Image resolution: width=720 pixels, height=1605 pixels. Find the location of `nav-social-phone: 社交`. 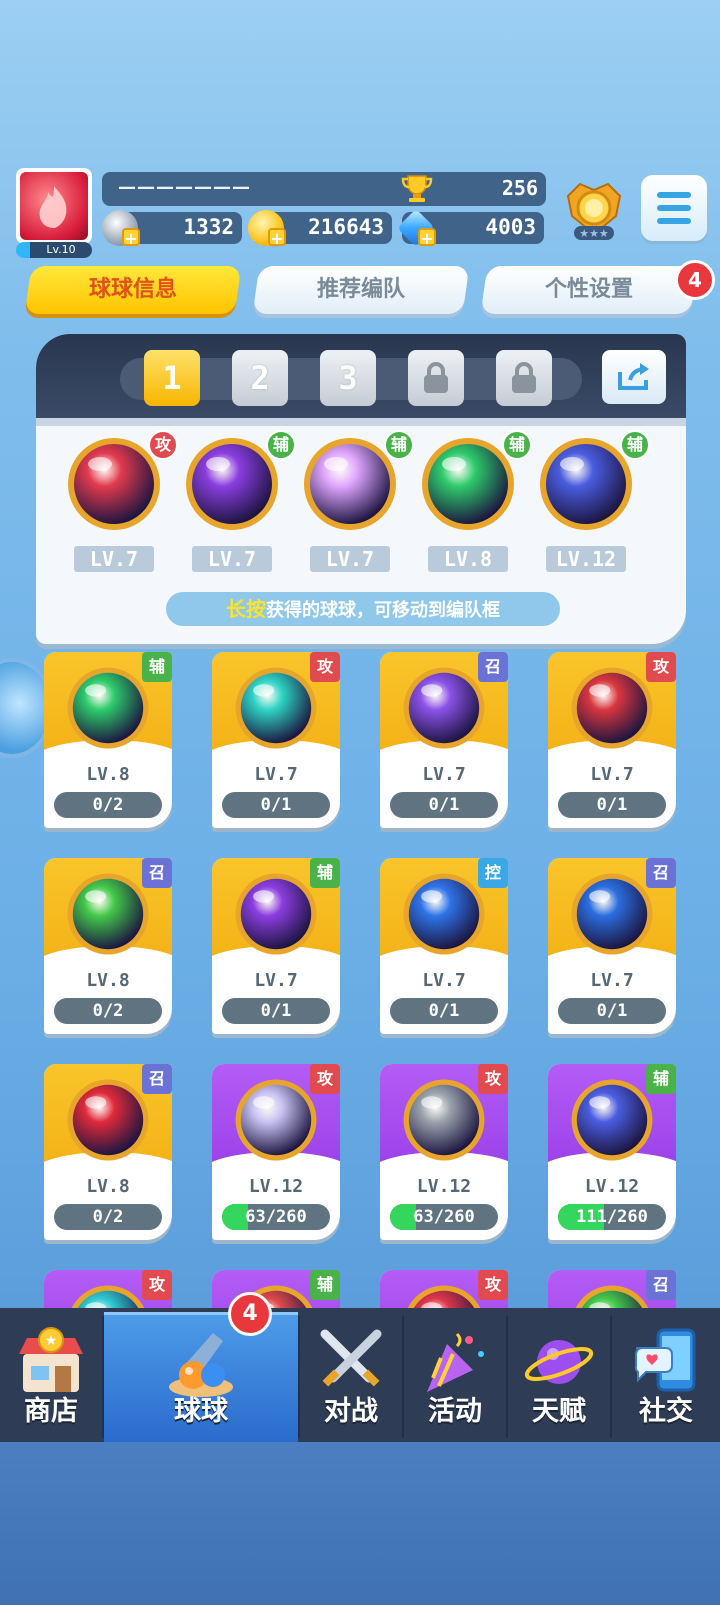

nav-social-phone: 社交 is located at coordinates (666, 1377).